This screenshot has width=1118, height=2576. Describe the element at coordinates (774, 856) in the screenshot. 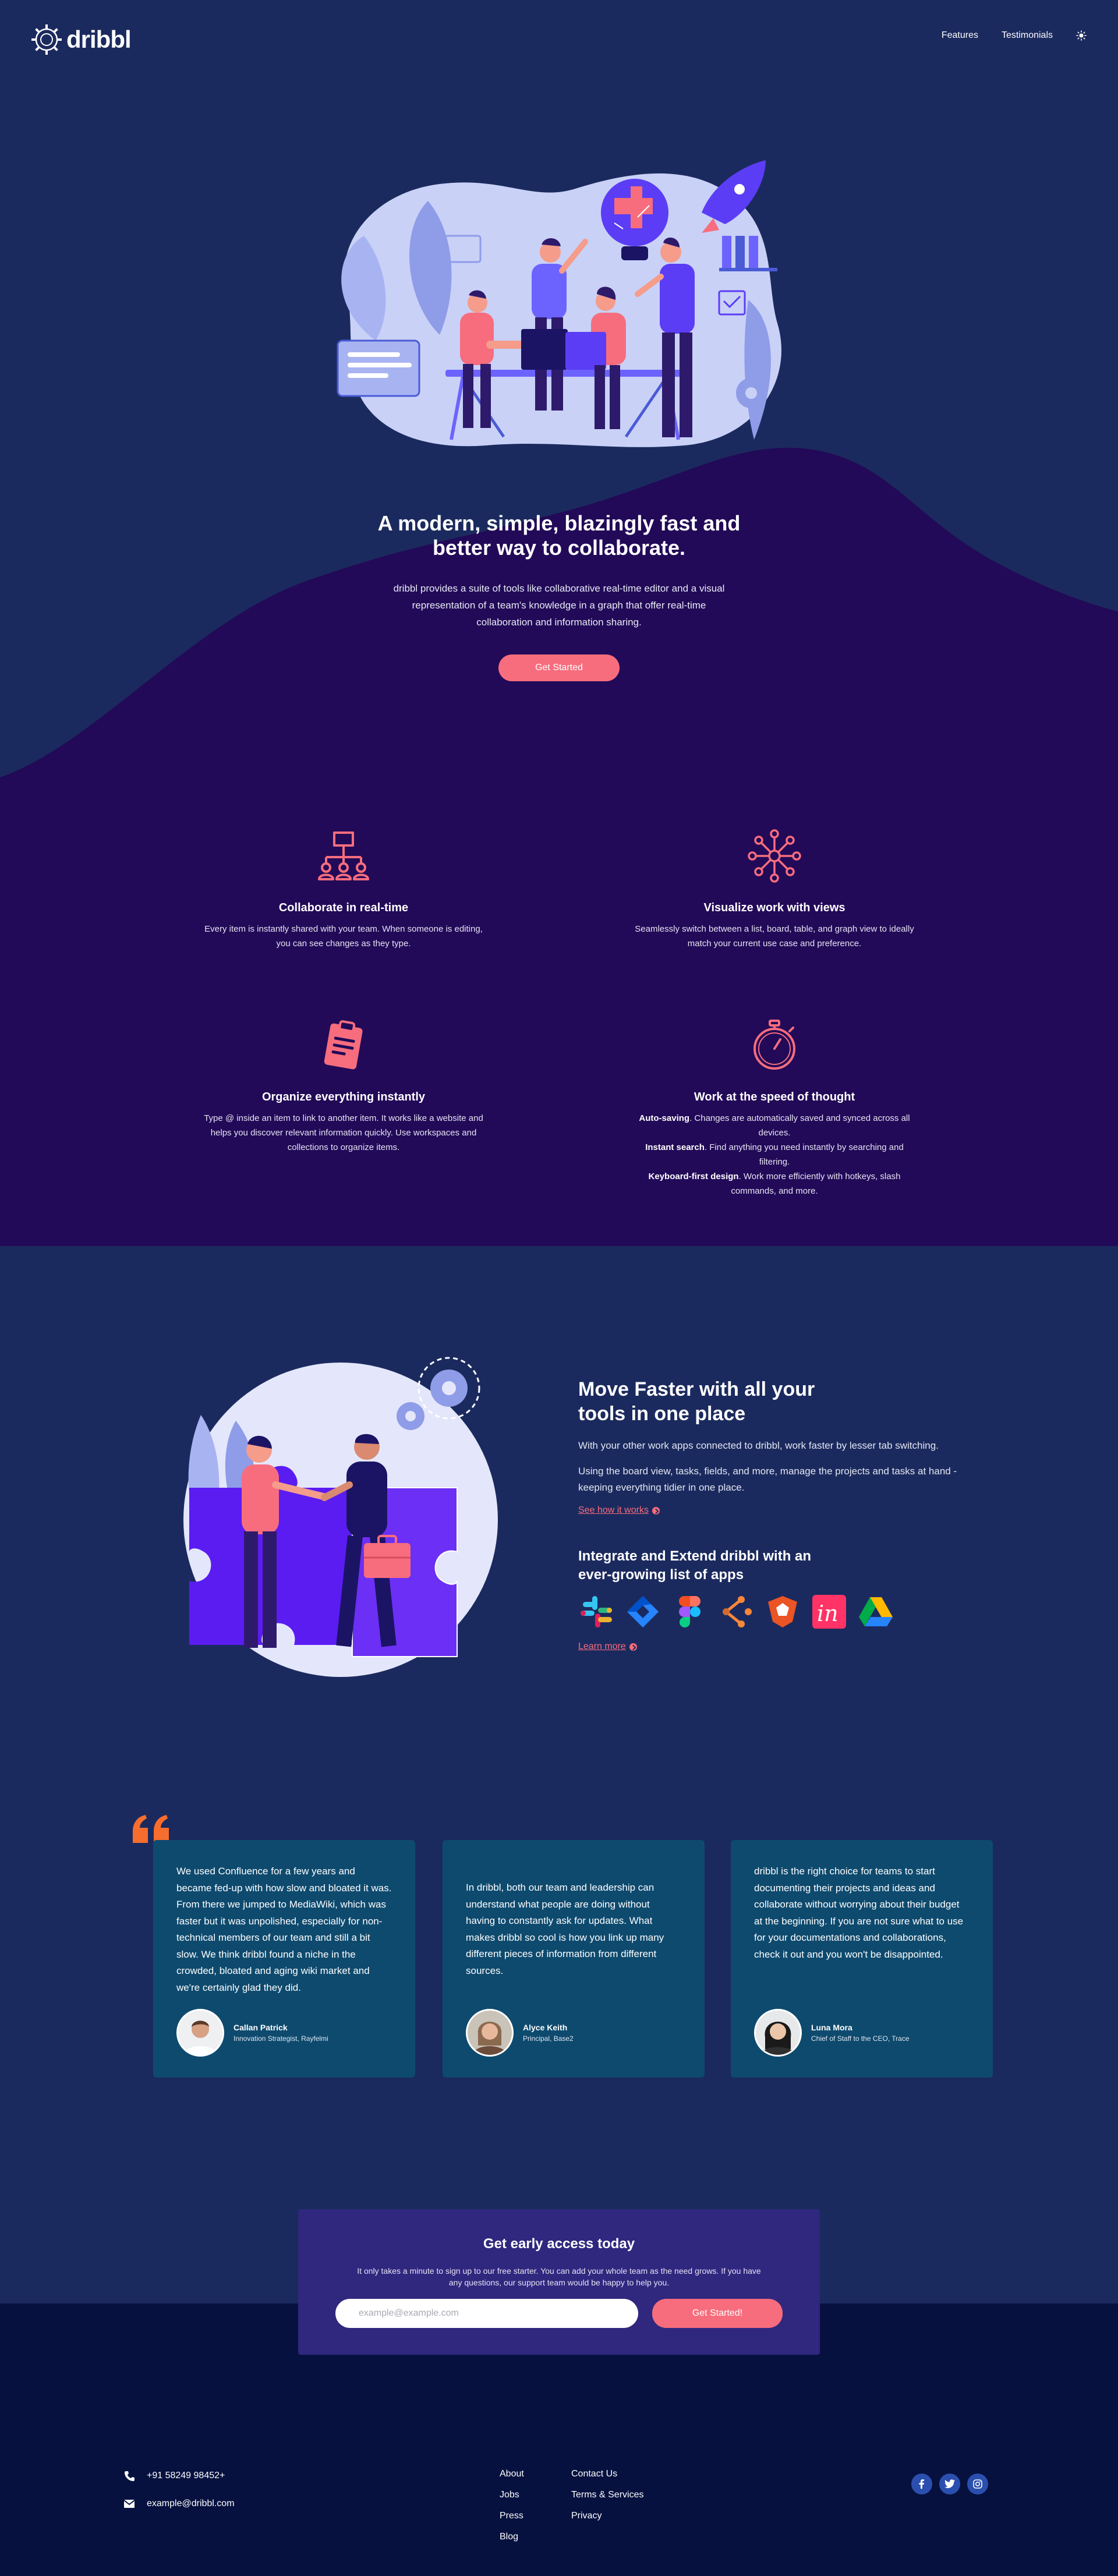

I see `network-graph-icon` at that location.